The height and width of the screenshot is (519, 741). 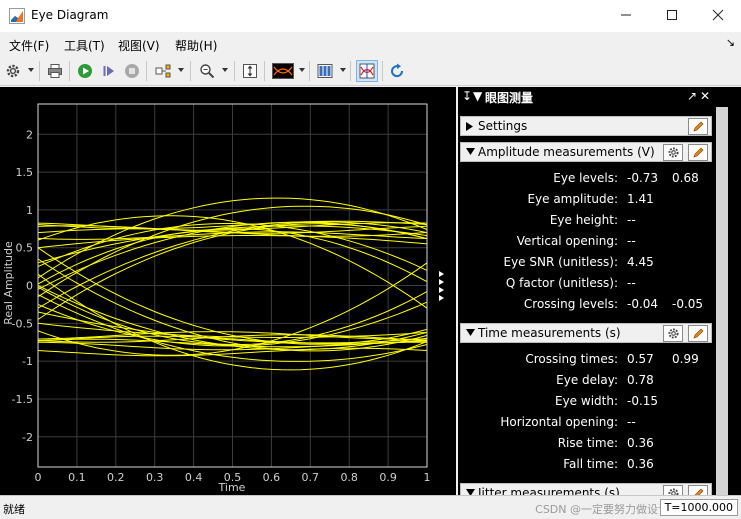 I want to click on panel-scrollbar, so click(x=727, y=301).